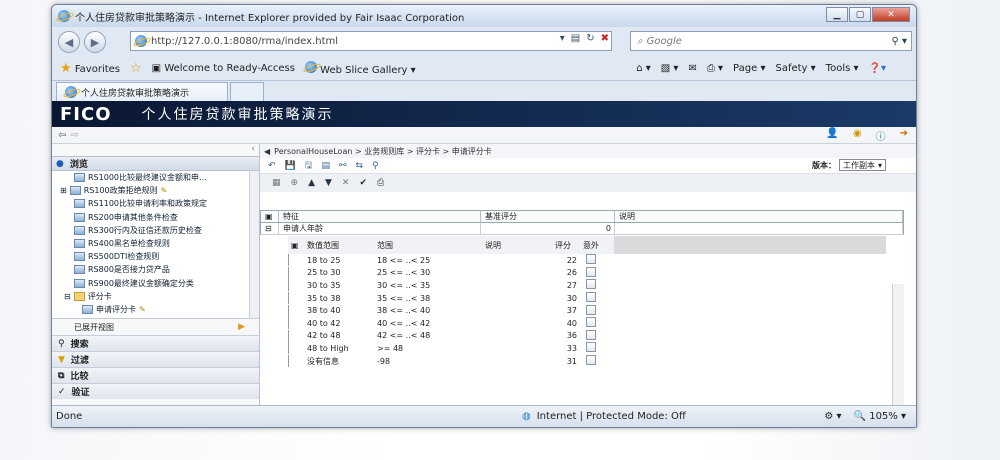 Image resolution: width=1000 pixels, height=460 pixels. I want to click on favorites-button: ★ Favorites, so click(90, 68).